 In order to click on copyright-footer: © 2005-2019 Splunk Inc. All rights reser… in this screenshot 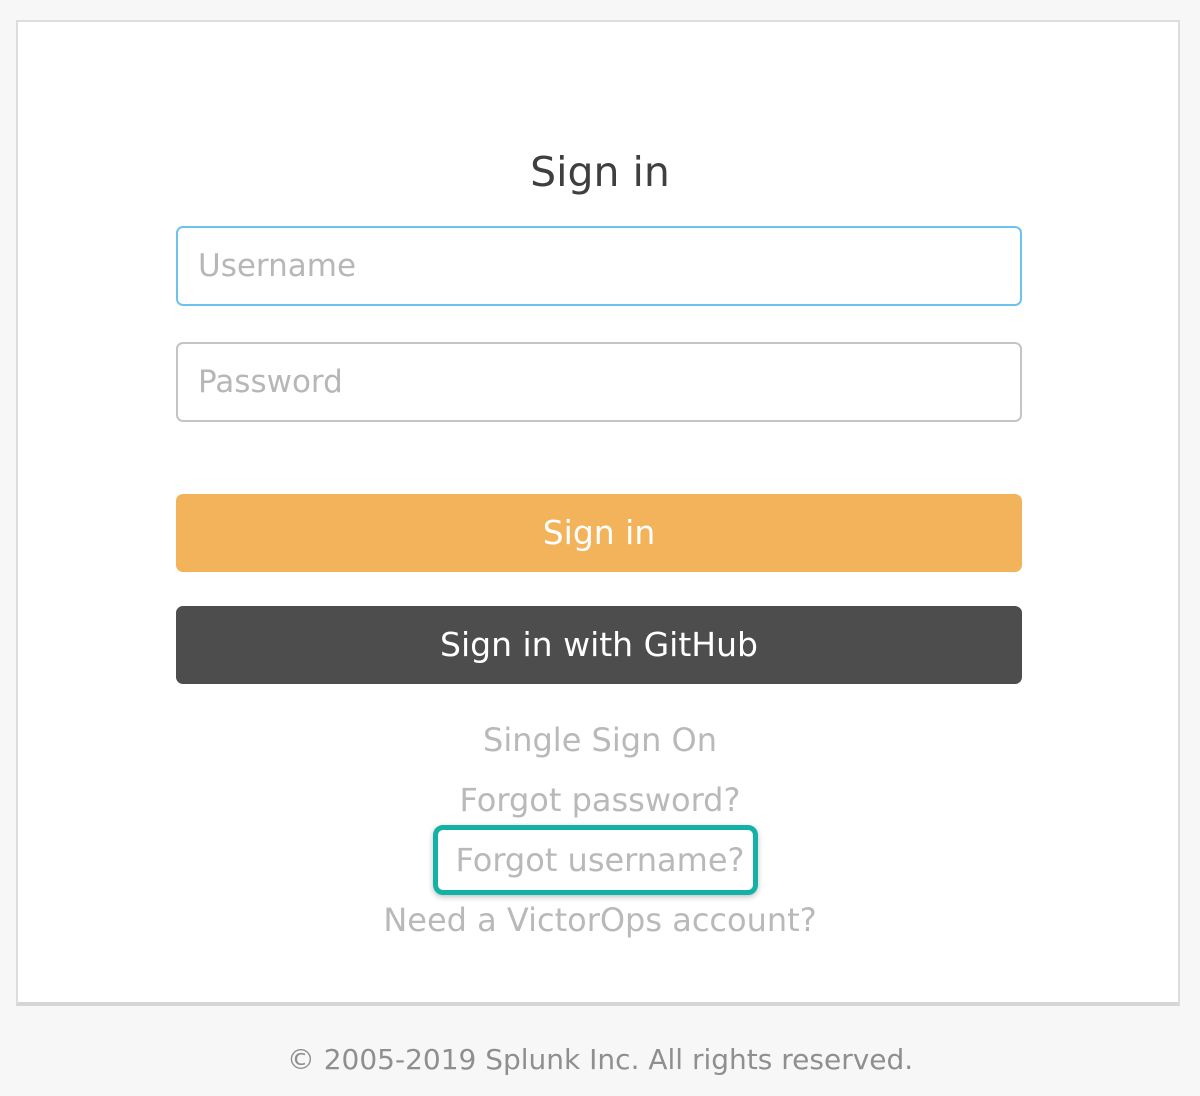, I will do `click(600, 1059)`.